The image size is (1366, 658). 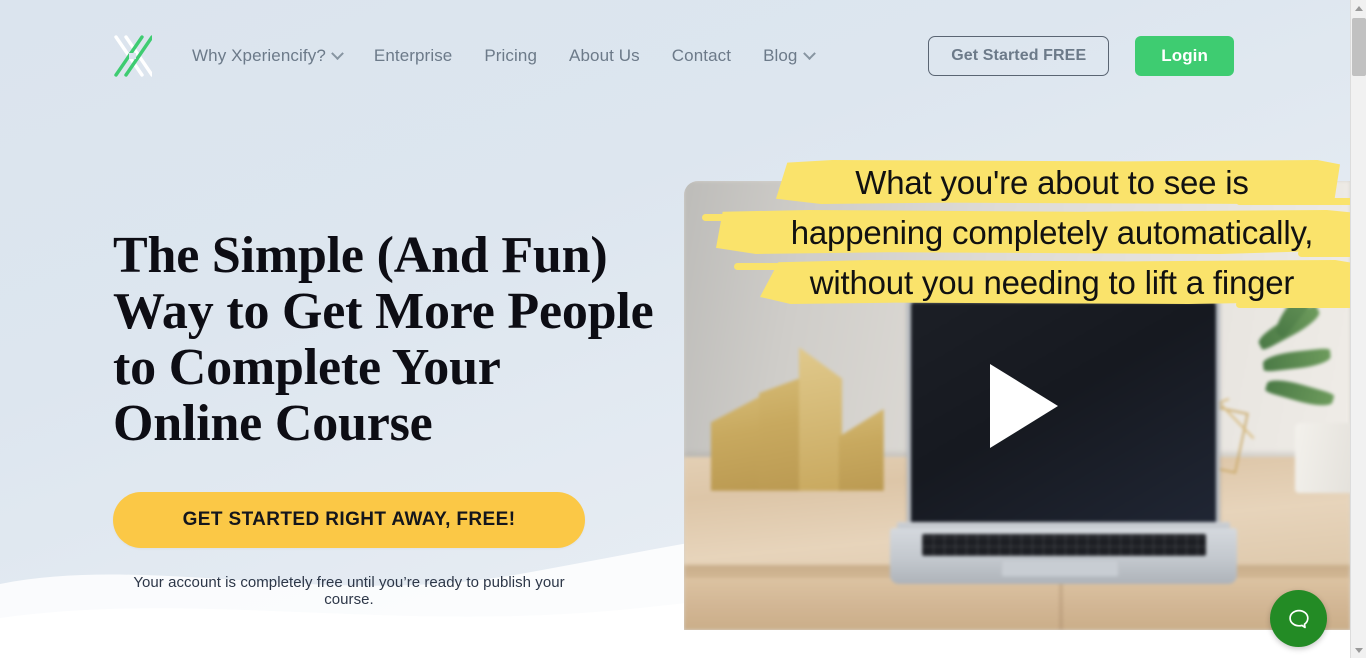 What do you see at coordinates (1358, 650) in the screenshot?
I see `scroll-down-arrow-icon` at bounding box center [1358, 650].